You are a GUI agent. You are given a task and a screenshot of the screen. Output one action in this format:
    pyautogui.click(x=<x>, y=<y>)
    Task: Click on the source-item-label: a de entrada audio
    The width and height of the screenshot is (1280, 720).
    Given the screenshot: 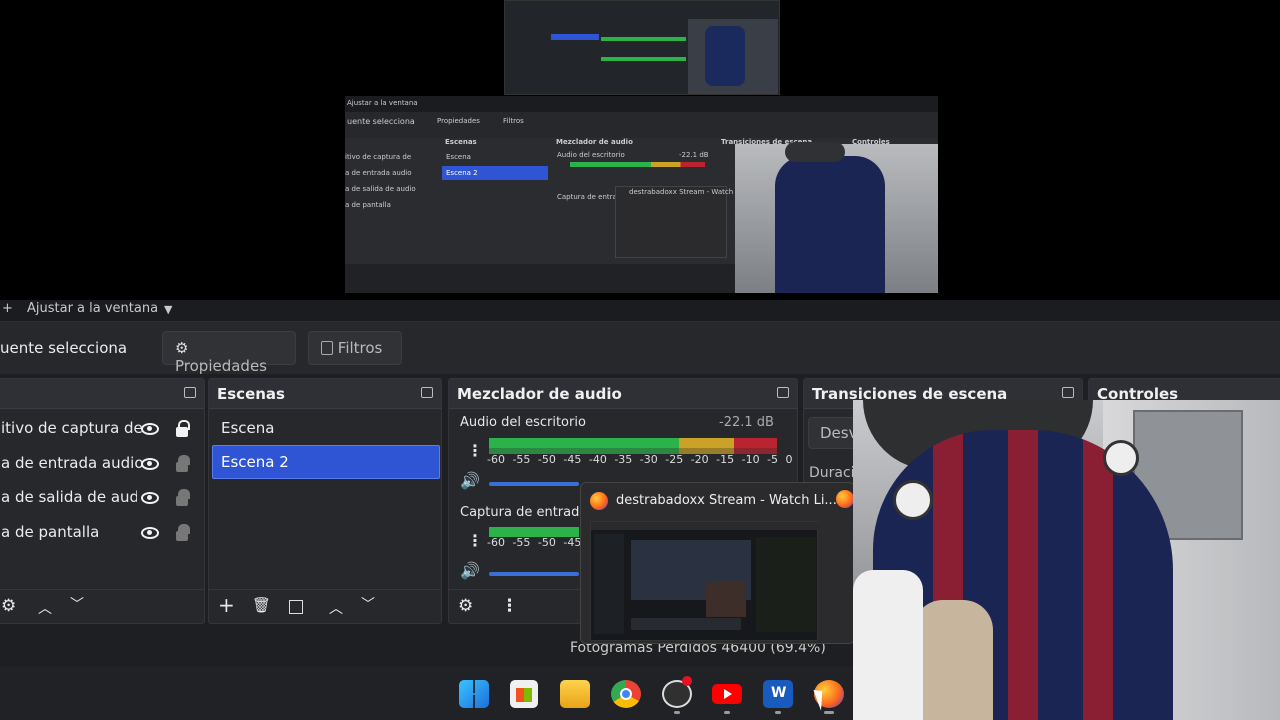 What is the action you would take?
    pyautogui.click(x=72, y=463)
    